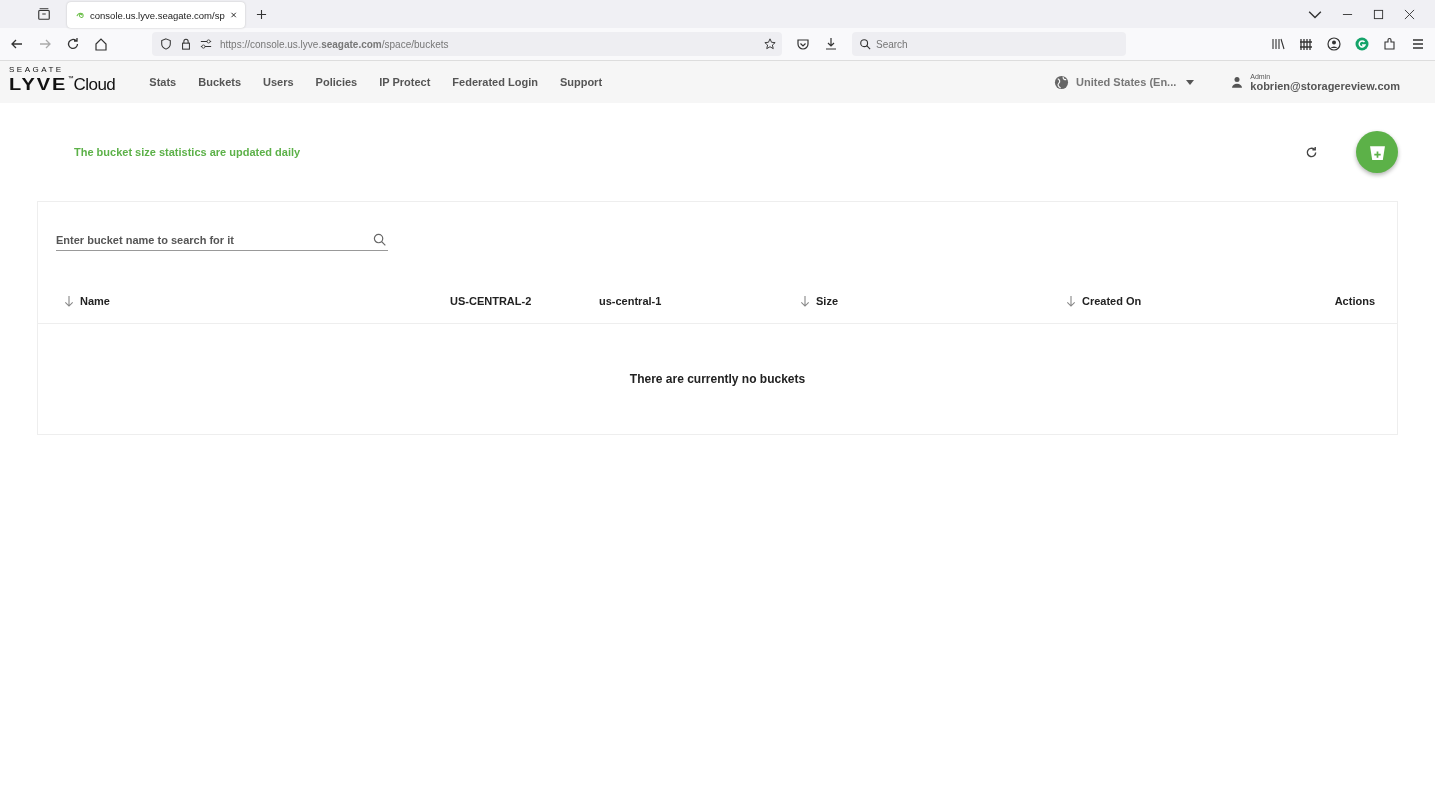 The height and width of the screenshot is (800, 1435). Describe the element at coordinates (1418, 44) in the screenshot. I see `menu-icon` at that location.